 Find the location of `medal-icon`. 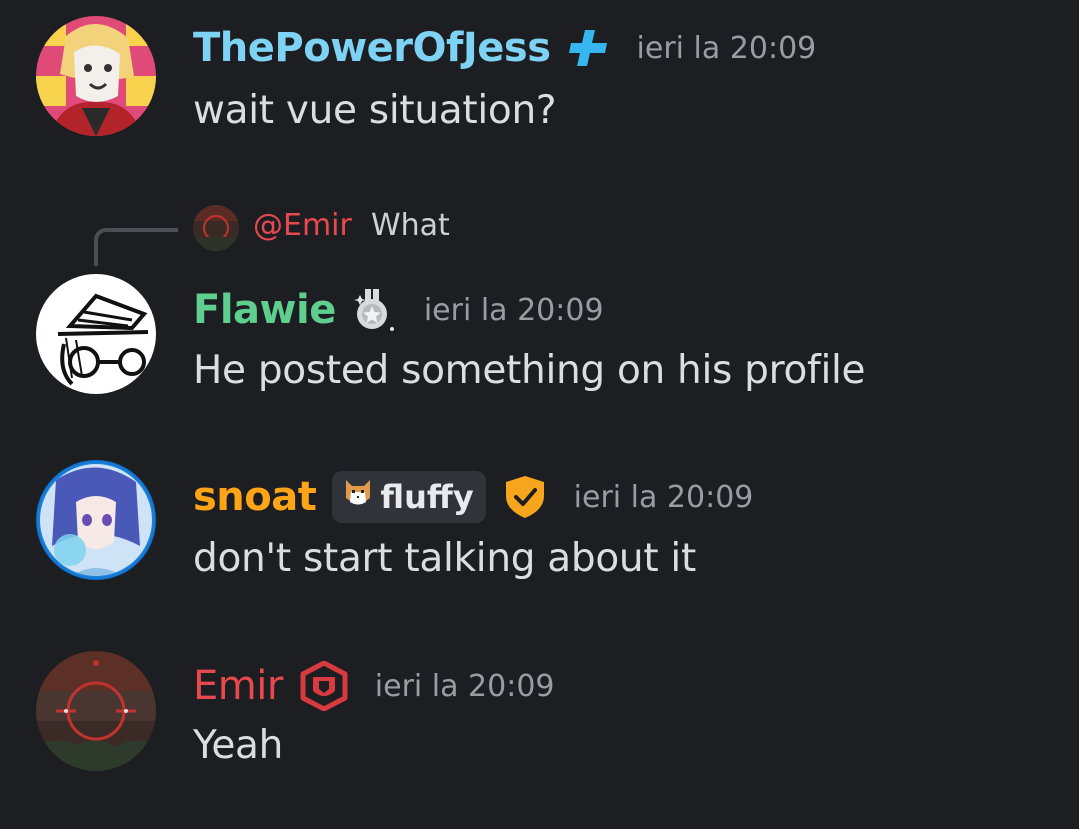

medal-icon is located at coordinates (375, 310).